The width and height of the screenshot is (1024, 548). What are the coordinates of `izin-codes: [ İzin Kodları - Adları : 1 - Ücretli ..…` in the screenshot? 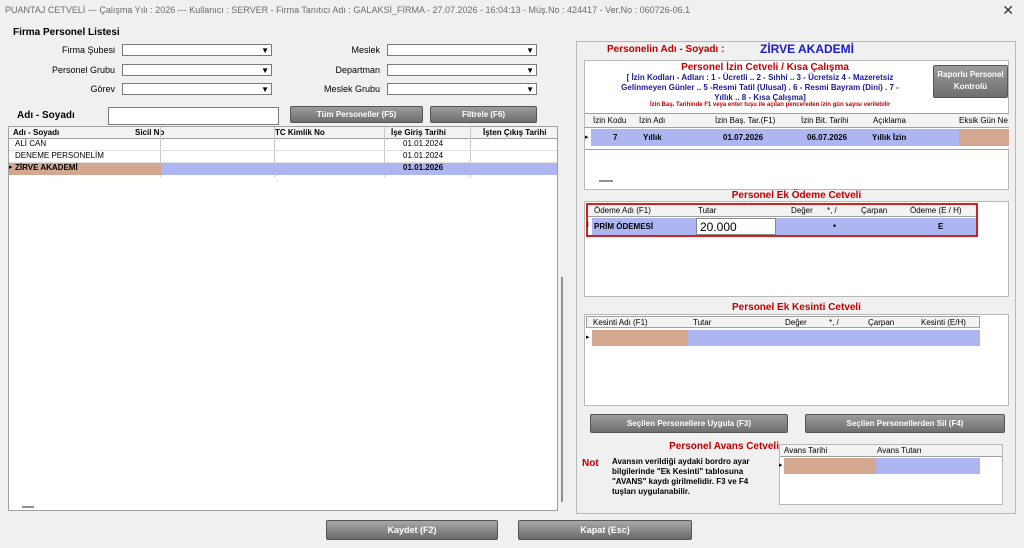 It's located at (760, 88).